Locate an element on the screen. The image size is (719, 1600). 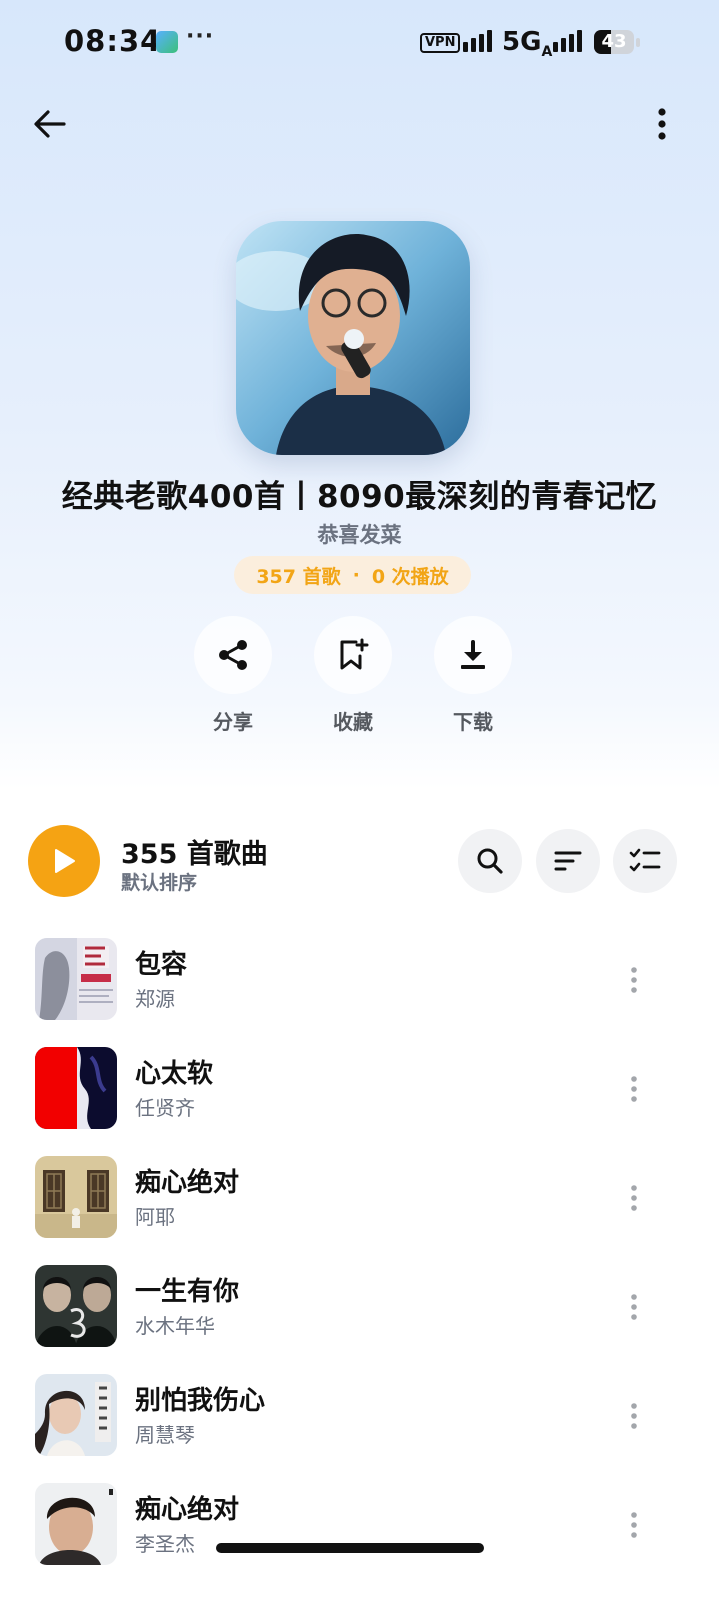
vpn-badge: VPN is located at coordinates (440, 43).